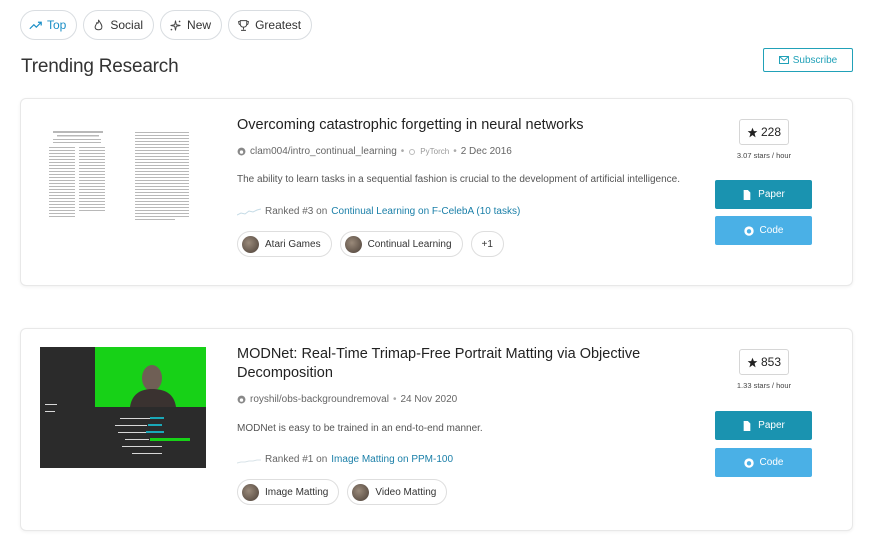 The width and height of the screenshot is (870, 539). I want to click on tag-chip: Atari Games, so click(284, 244).